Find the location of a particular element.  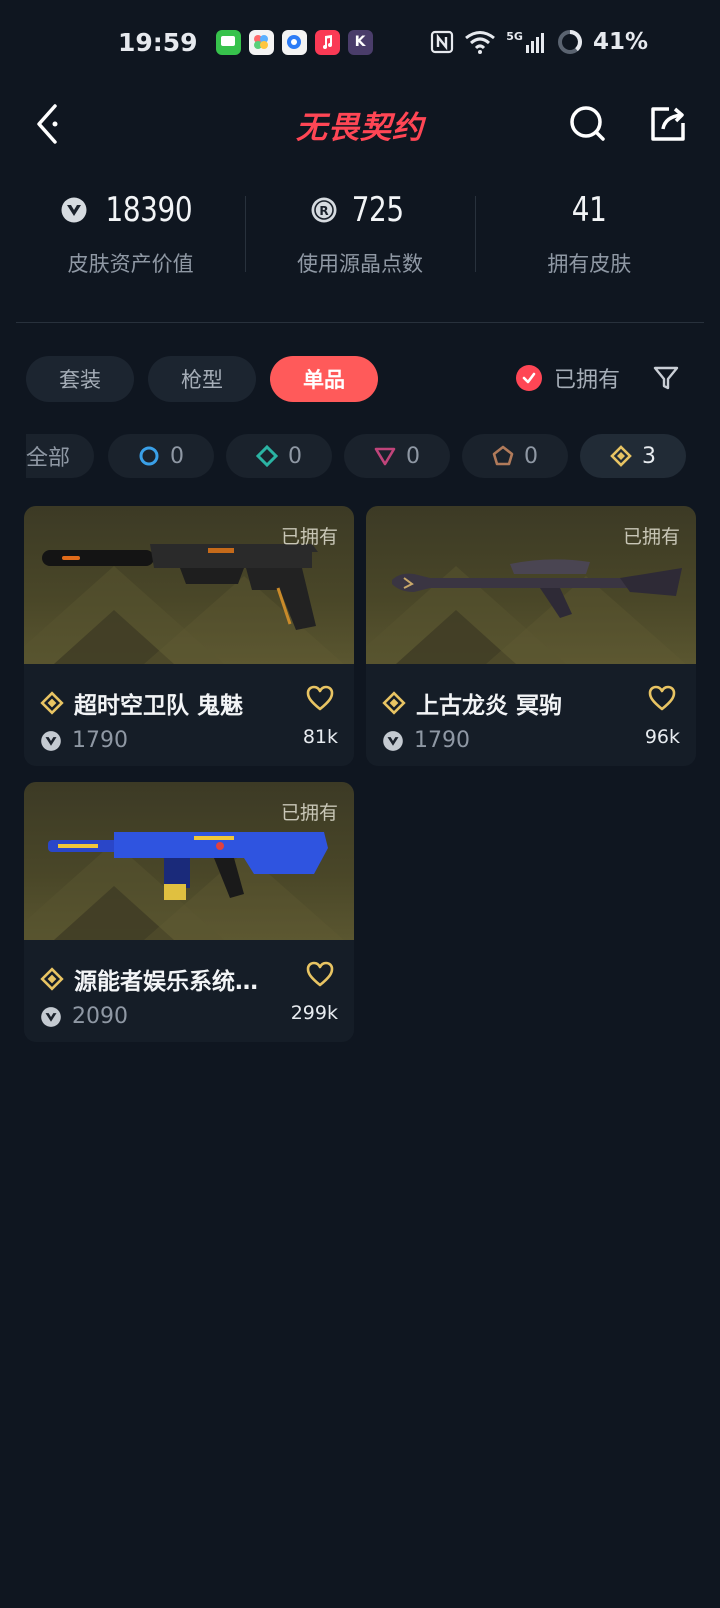

triangle-tier-icon is located at coordinates (385, 456).